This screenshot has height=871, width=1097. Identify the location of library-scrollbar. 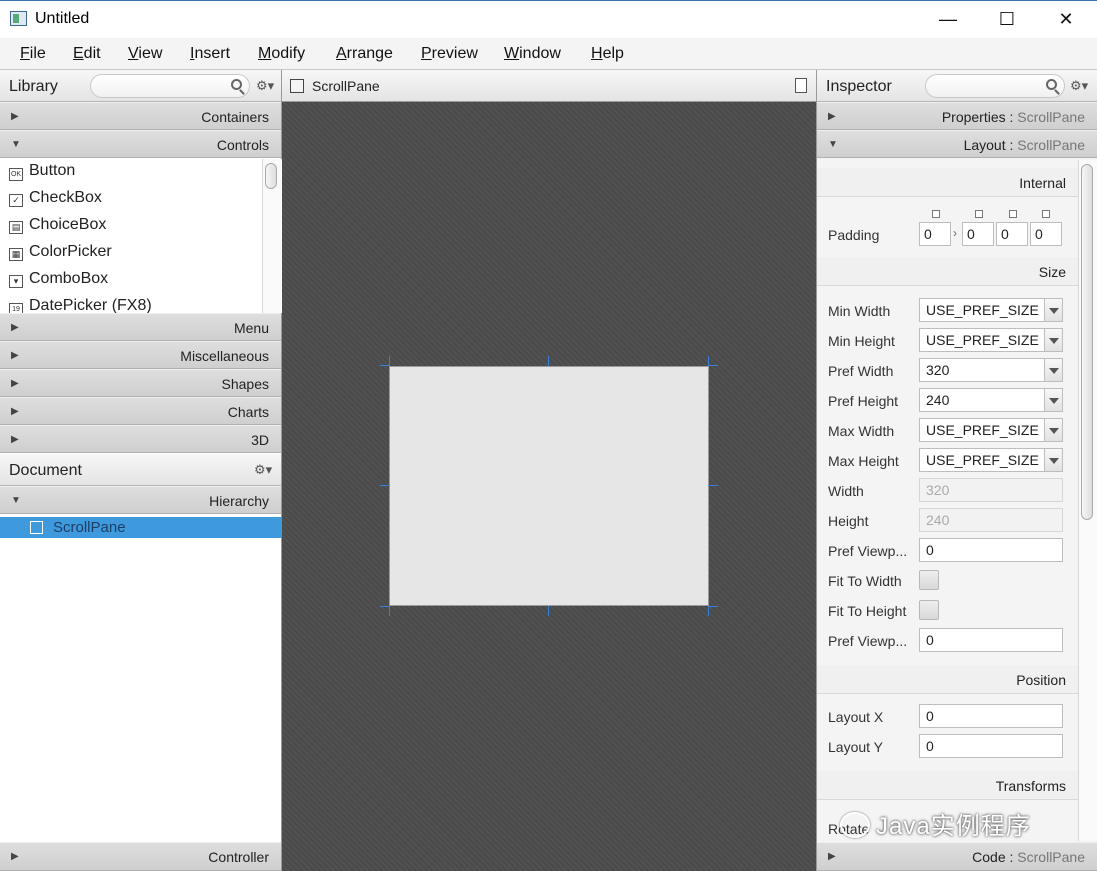
(272, 236).